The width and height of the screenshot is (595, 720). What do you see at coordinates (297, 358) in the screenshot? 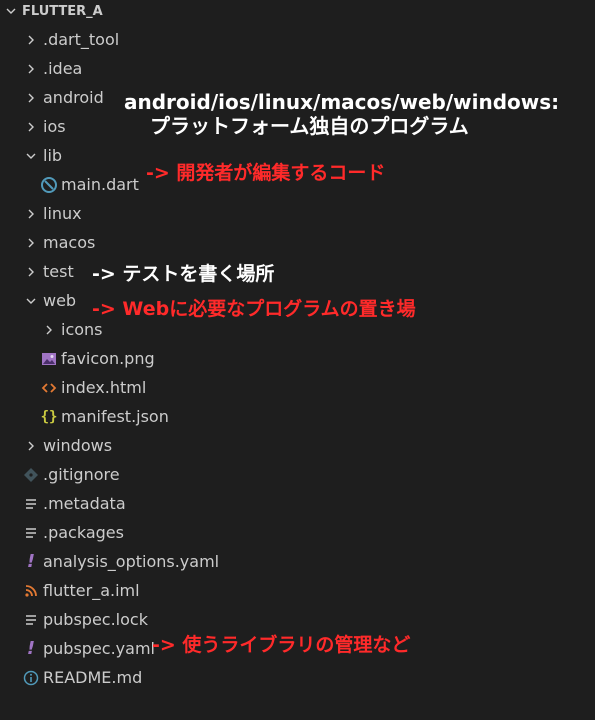
I see `tree-item-favicon-png: favicon.png` at bounding box center [297, 358].